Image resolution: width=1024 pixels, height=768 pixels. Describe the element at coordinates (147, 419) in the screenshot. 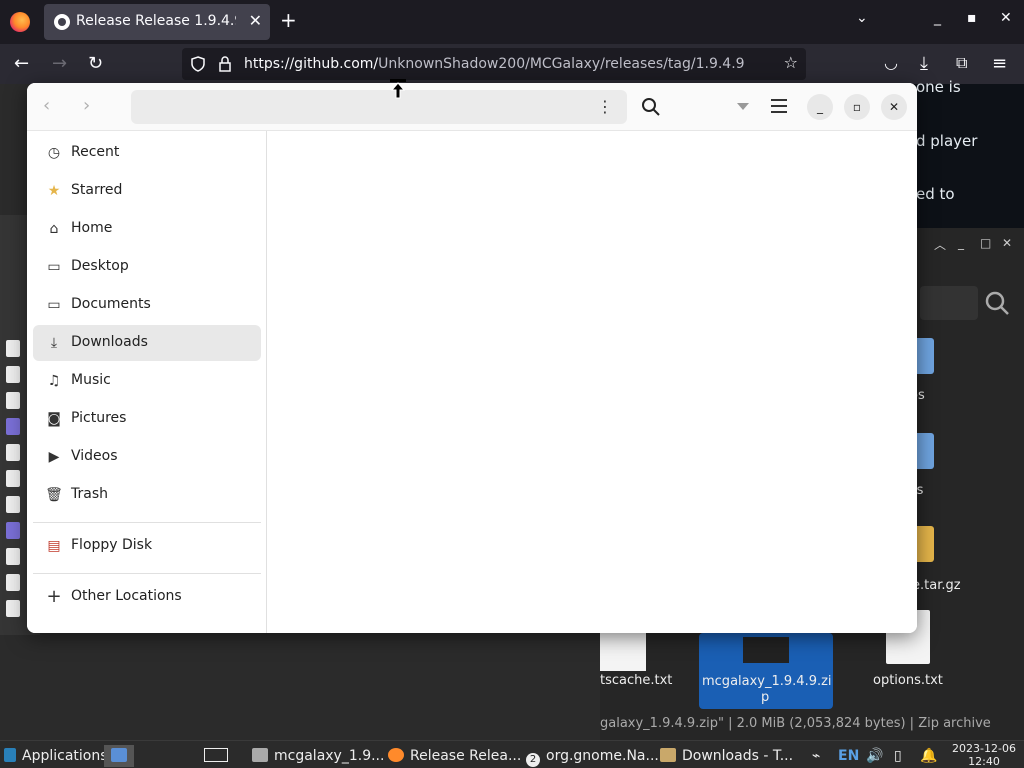

I see `sidebar-item-pictures: ◙ Pictures` at that location.